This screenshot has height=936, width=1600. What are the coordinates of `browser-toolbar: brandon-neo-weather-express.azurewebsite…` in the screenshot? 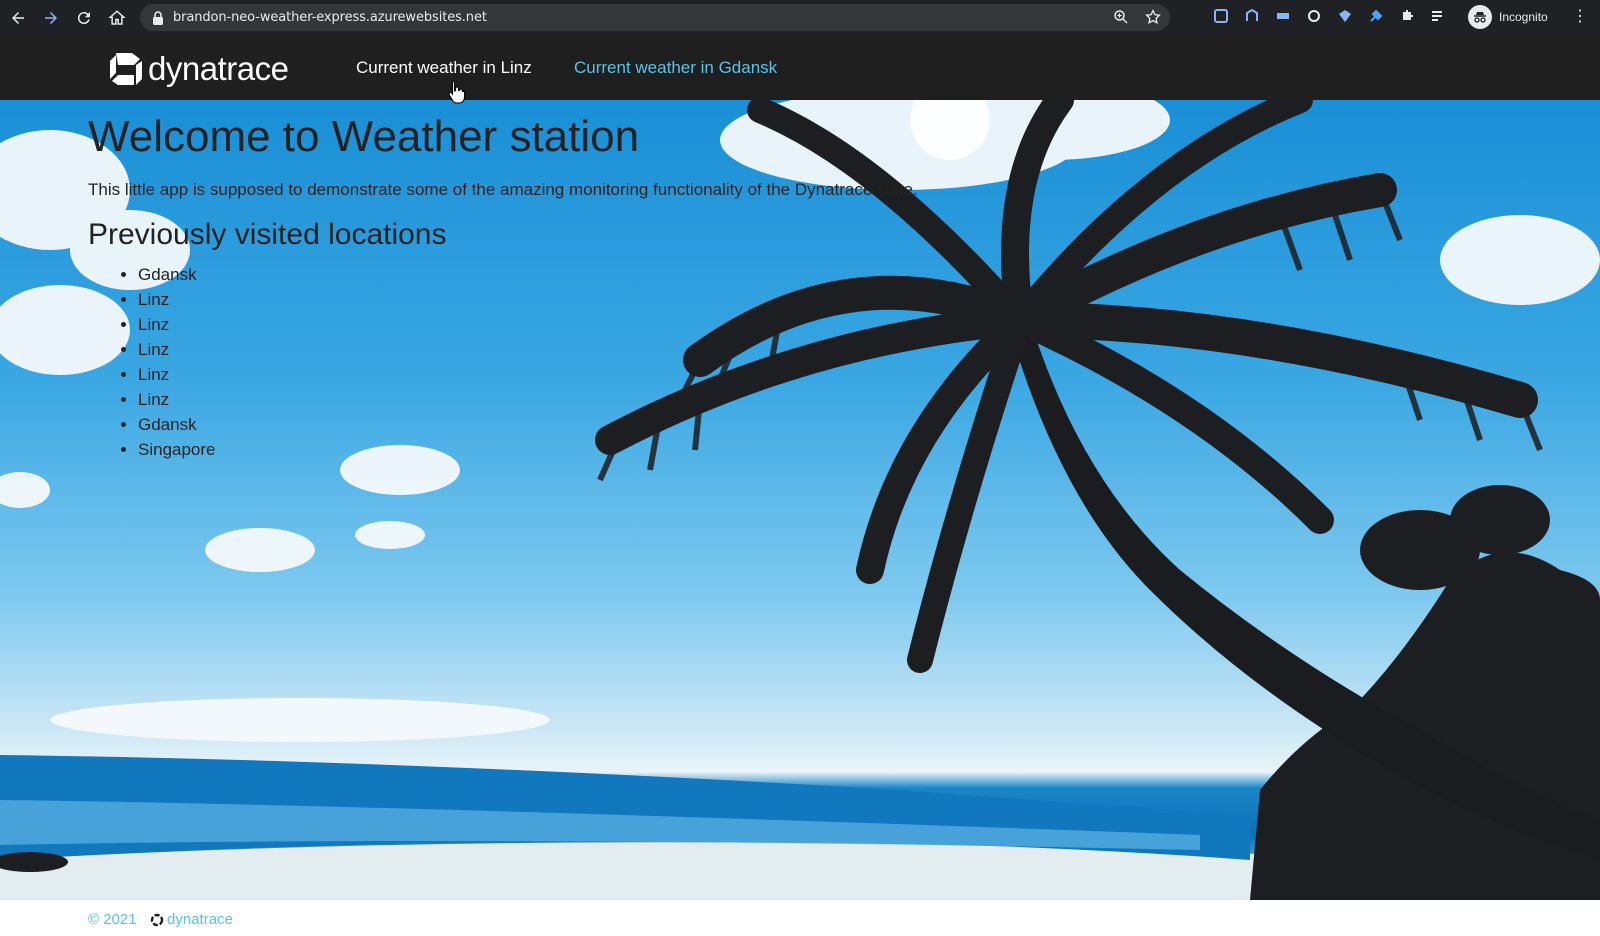 It's located at (800, 17).